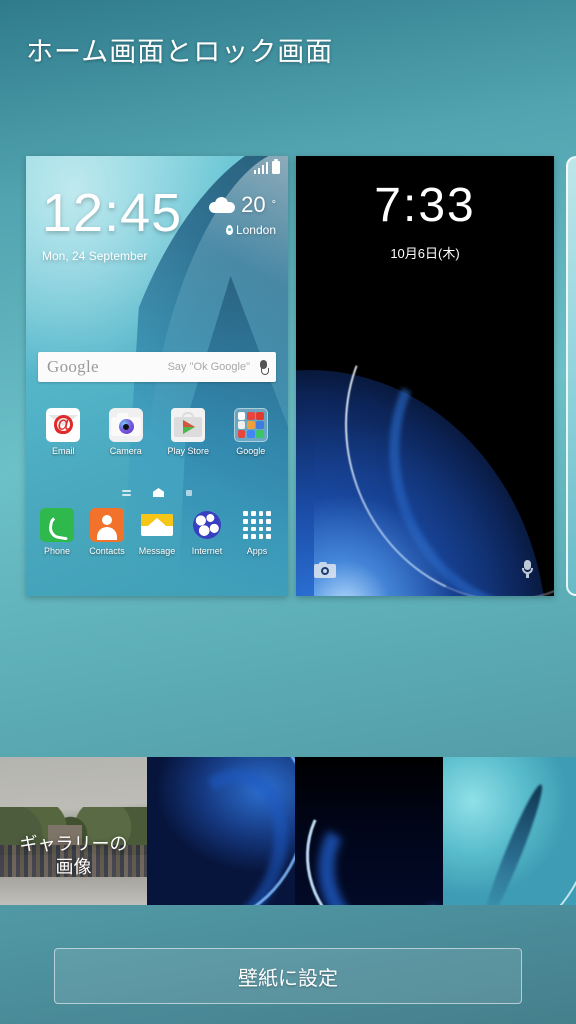  Describe the element at coordinates (257, 551) in the screenshot. I see `dock-label: Apps` at that location.